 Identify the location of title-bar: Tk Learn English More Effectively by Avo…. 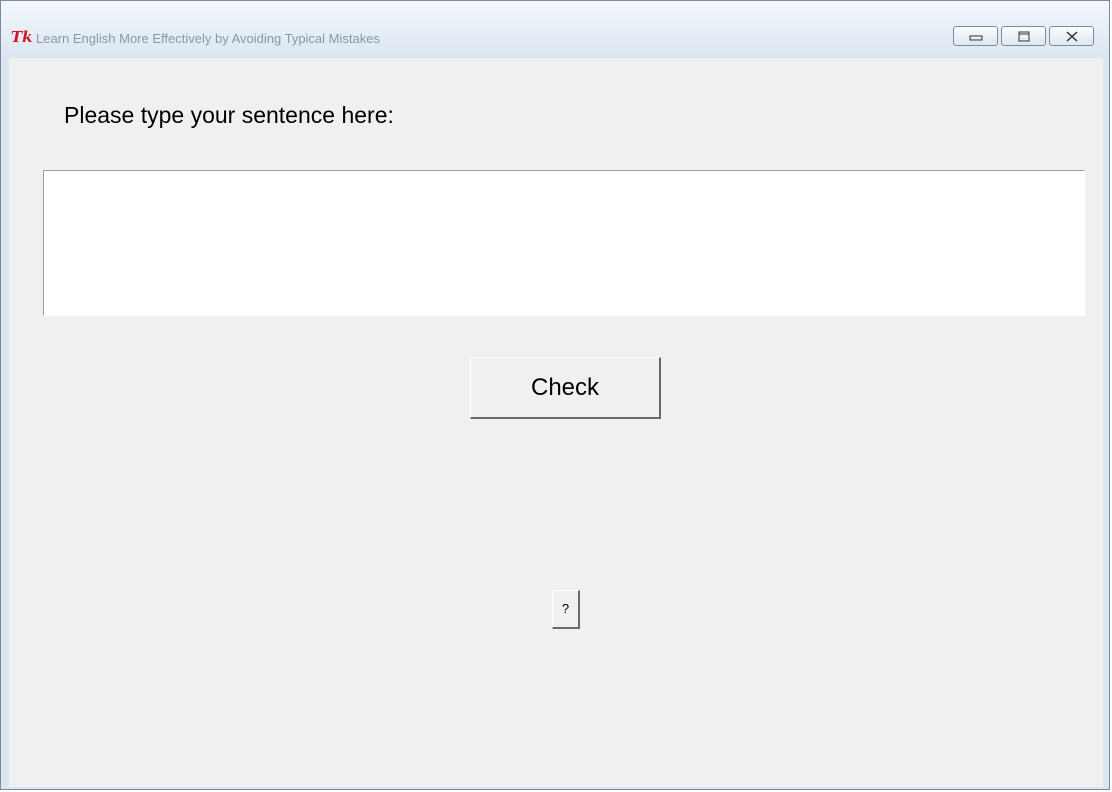
(555, 27).